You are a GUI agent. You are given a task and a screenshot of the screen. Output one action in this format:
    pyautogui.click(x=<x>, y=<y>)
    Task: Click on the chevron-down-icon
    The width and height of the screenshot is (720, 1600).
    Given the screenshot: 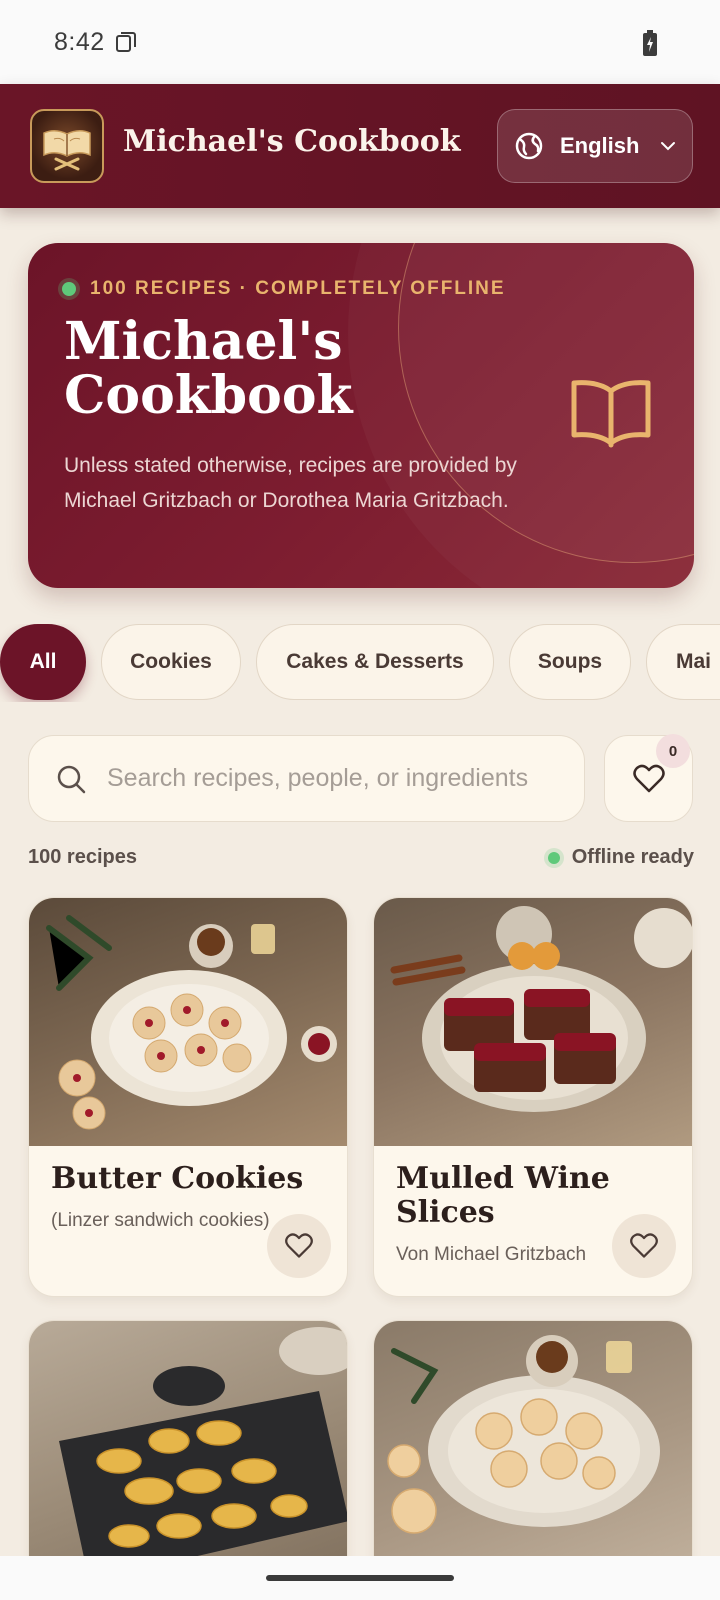 What is the action you would take?
    pyautogui.click(x=668, y=146)
    